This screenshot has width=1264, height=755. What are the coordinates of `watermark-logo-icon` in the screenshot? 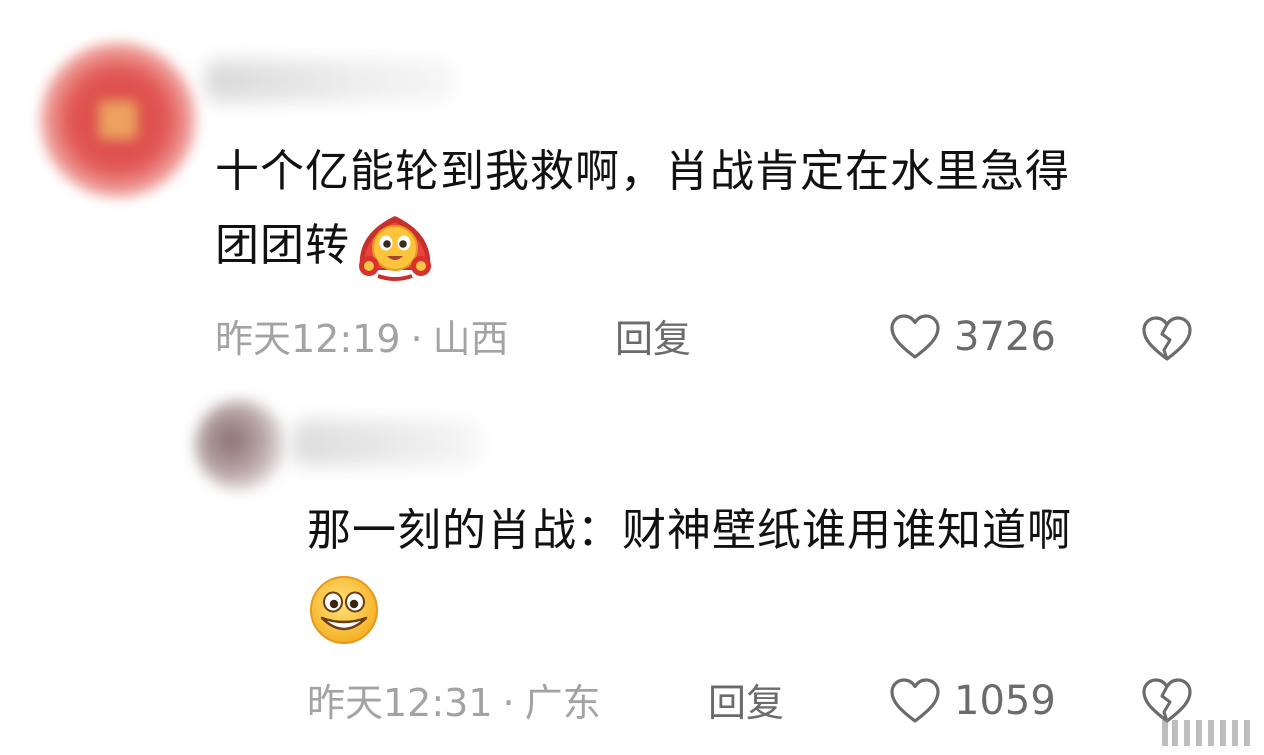 It's located at (1206, 733).